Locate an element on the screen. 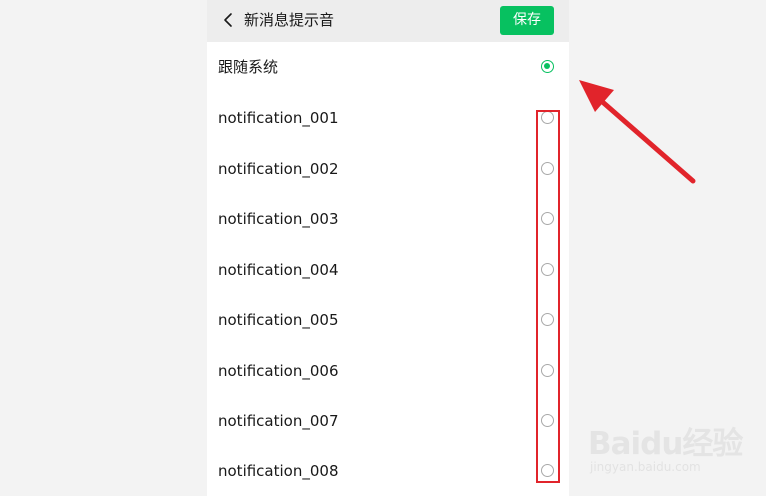  option-notification-002: notification_002 is located at coordinates (388, 169).